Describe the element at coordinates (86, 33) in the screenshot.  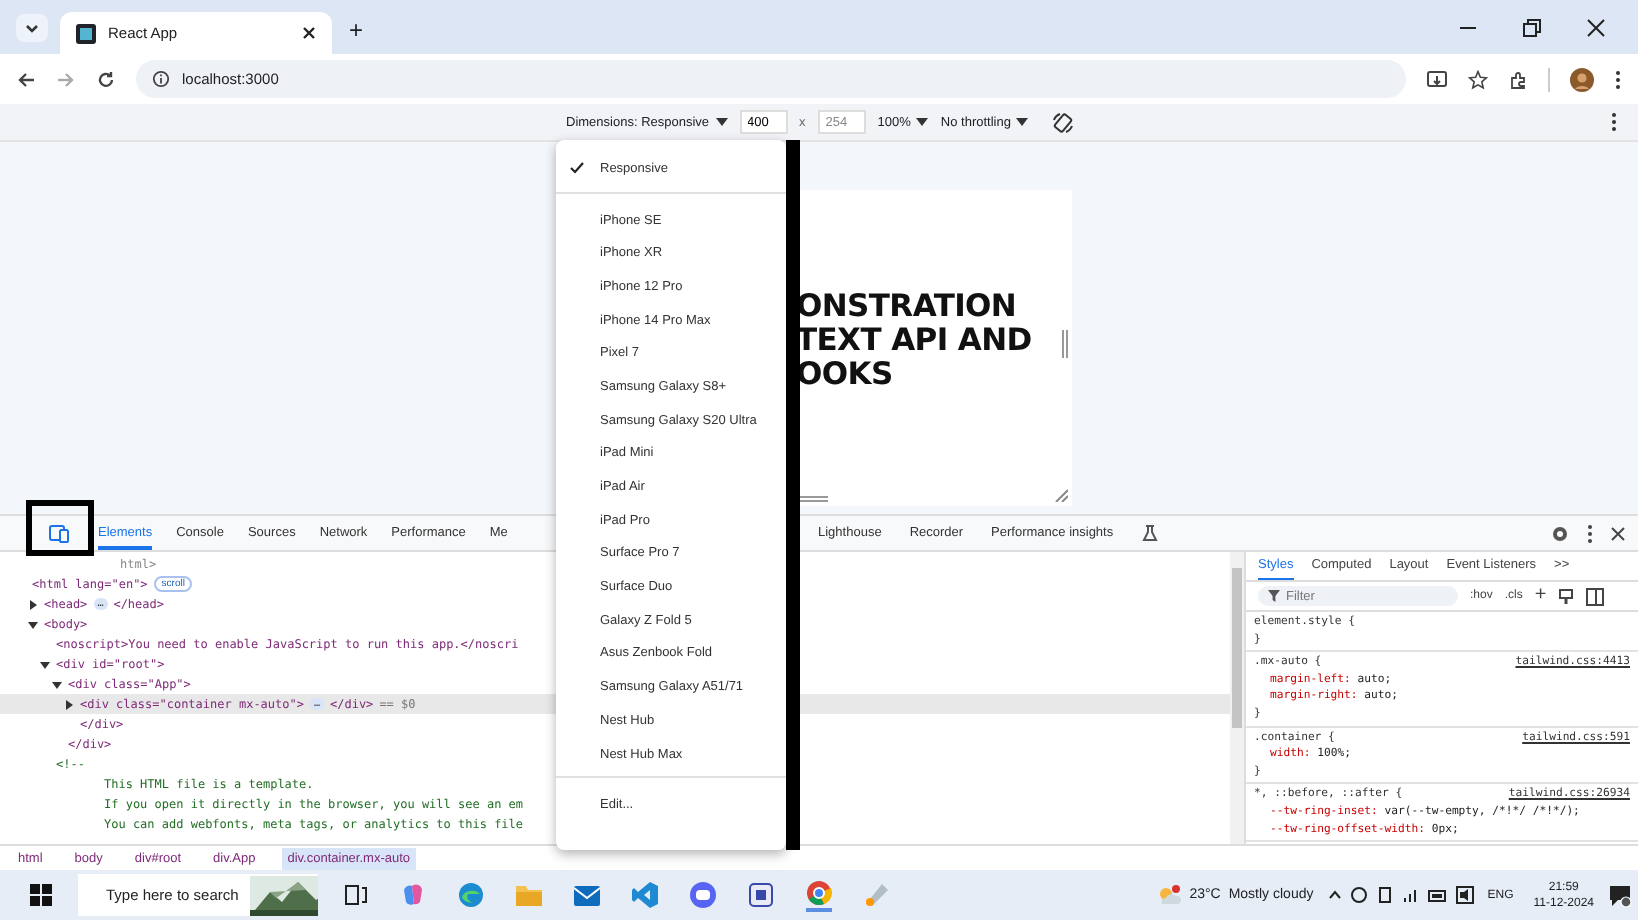
I see `page-favicon-icon` at that location.